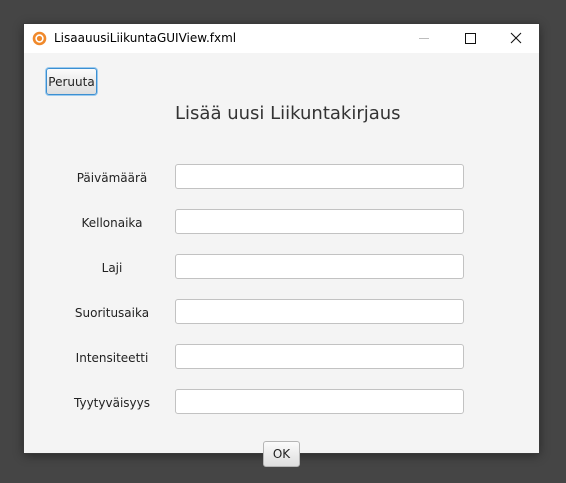 The height and width of the screenshot is (483, 566). Describe the element at coordinates (281, 454) in the screenshot. I see `ok-button: OK` at that location.